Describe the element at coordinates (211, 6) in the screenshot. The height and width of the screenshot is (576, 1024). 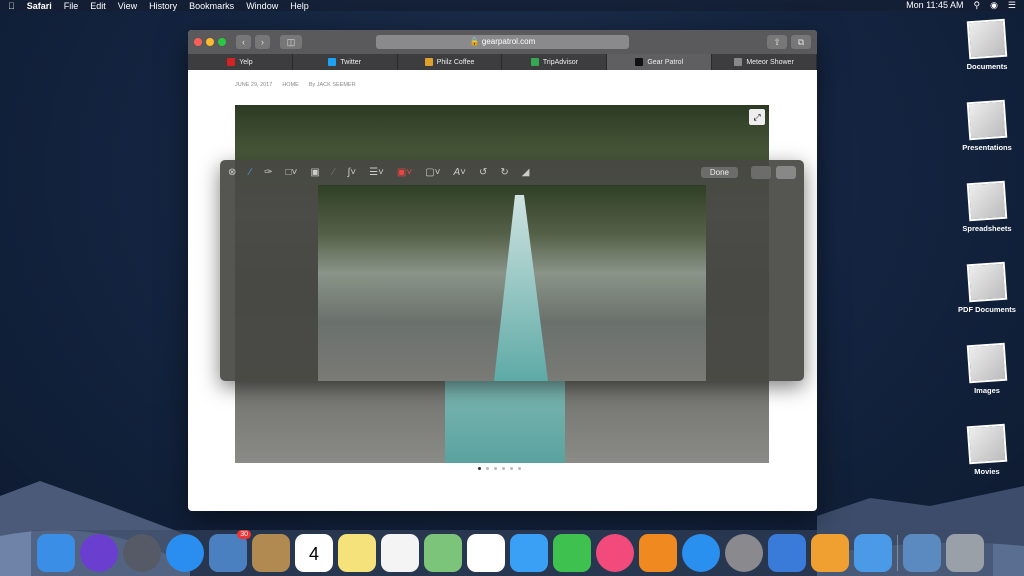
I see `menu-bookmarks: Bookmarks` at that location.